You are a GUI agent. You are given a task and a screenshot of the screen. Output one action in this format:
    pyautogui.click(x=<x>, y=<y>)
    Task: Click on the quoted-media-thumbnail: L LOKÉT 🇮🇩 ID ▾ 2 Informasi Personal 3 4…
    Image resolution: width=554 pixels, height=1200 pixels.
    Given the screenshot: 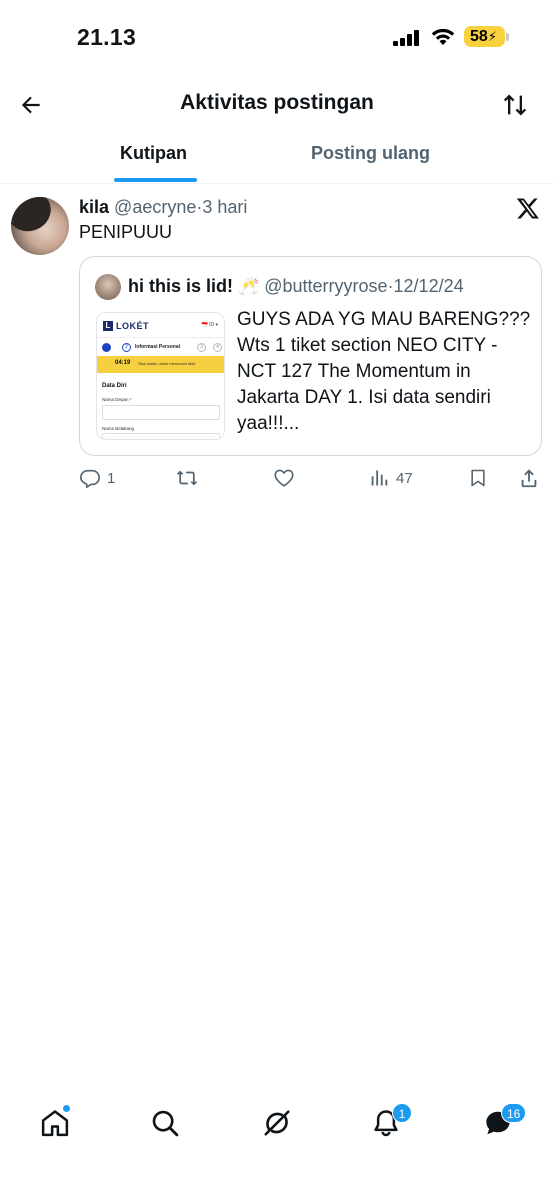 What is the action you would take?
    pyautogui.click(x=160, y=376)
    